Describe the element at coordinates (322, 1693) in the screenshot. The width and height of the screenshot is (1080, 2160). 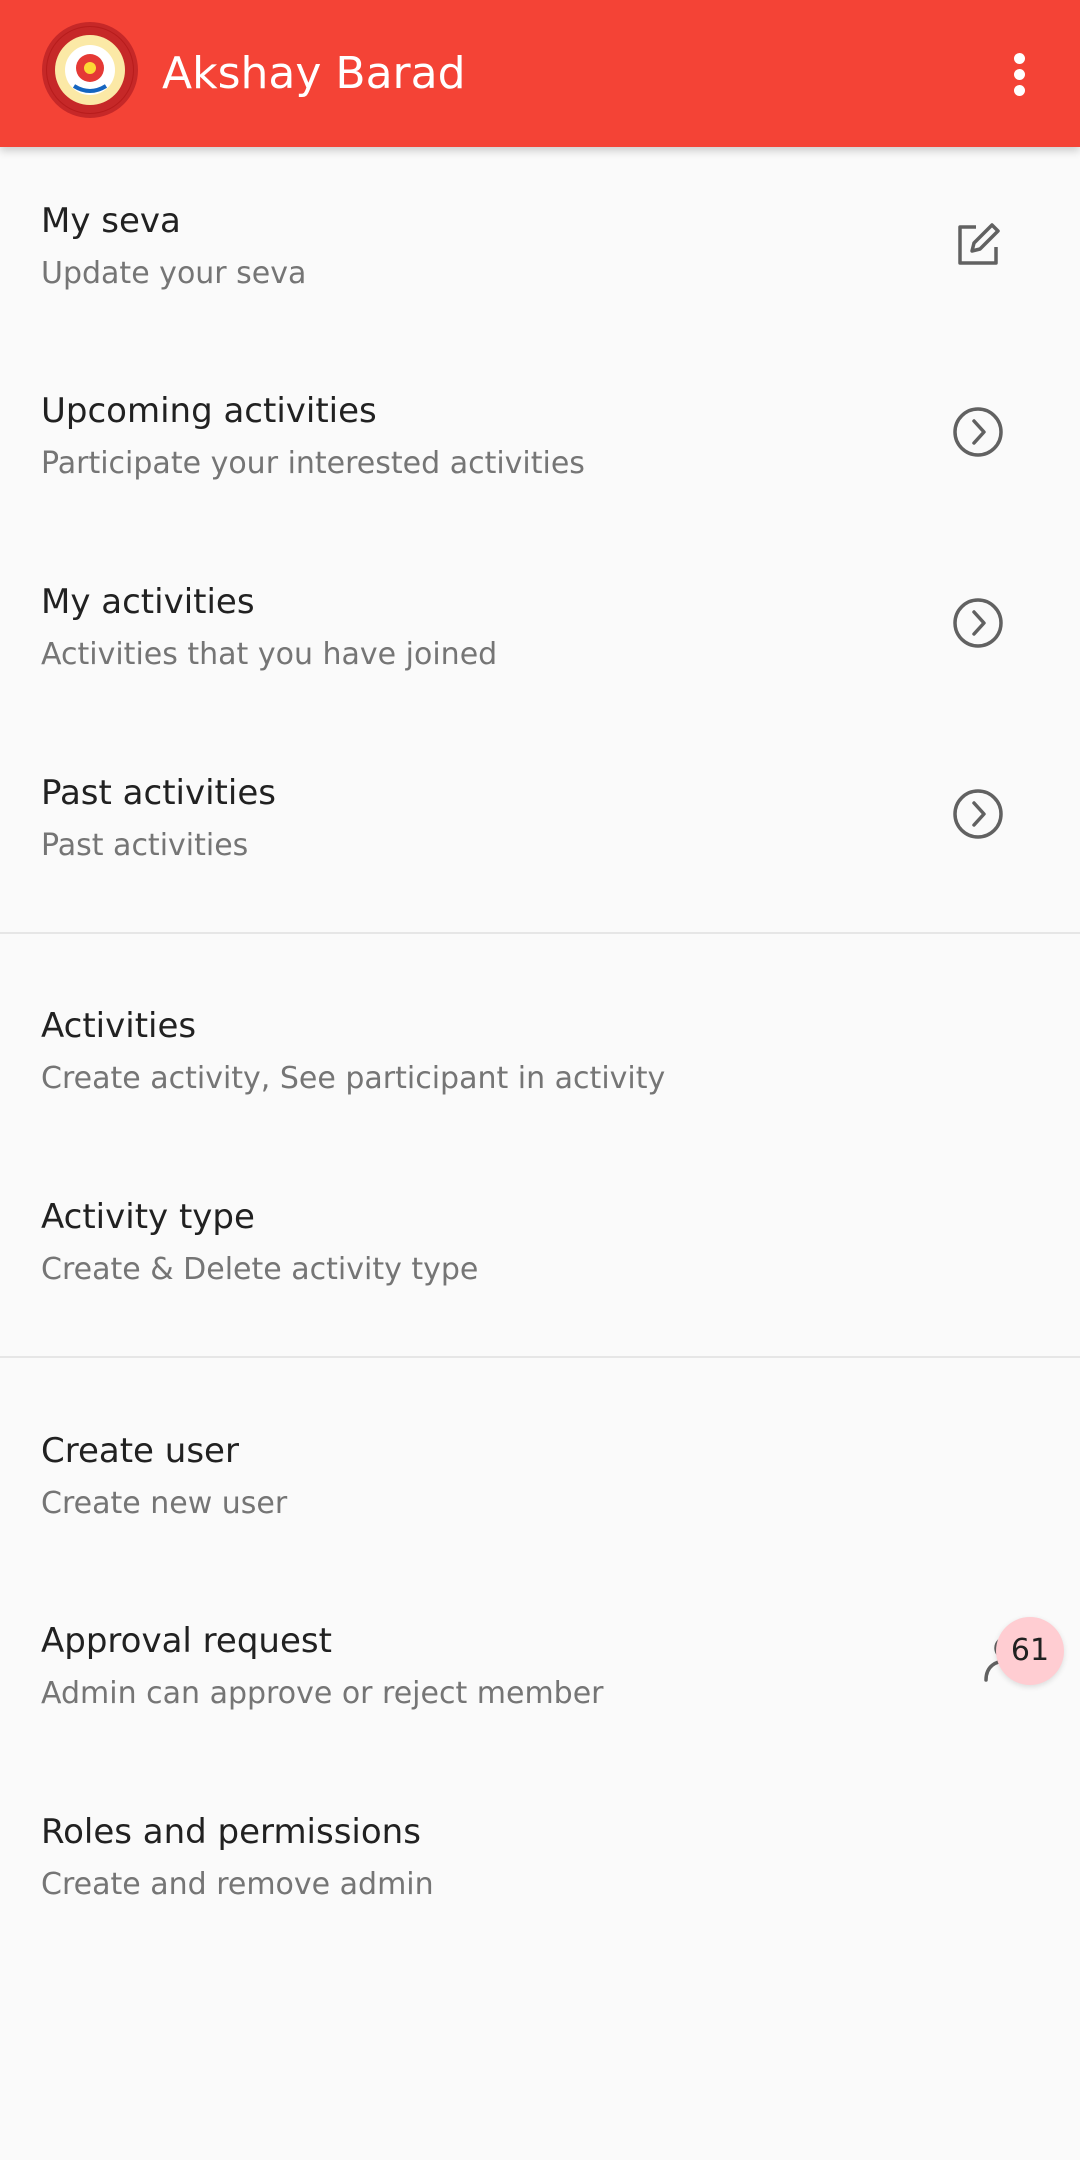
I see `menu-item-subtitle: Admin can approve or reject member` at that location.